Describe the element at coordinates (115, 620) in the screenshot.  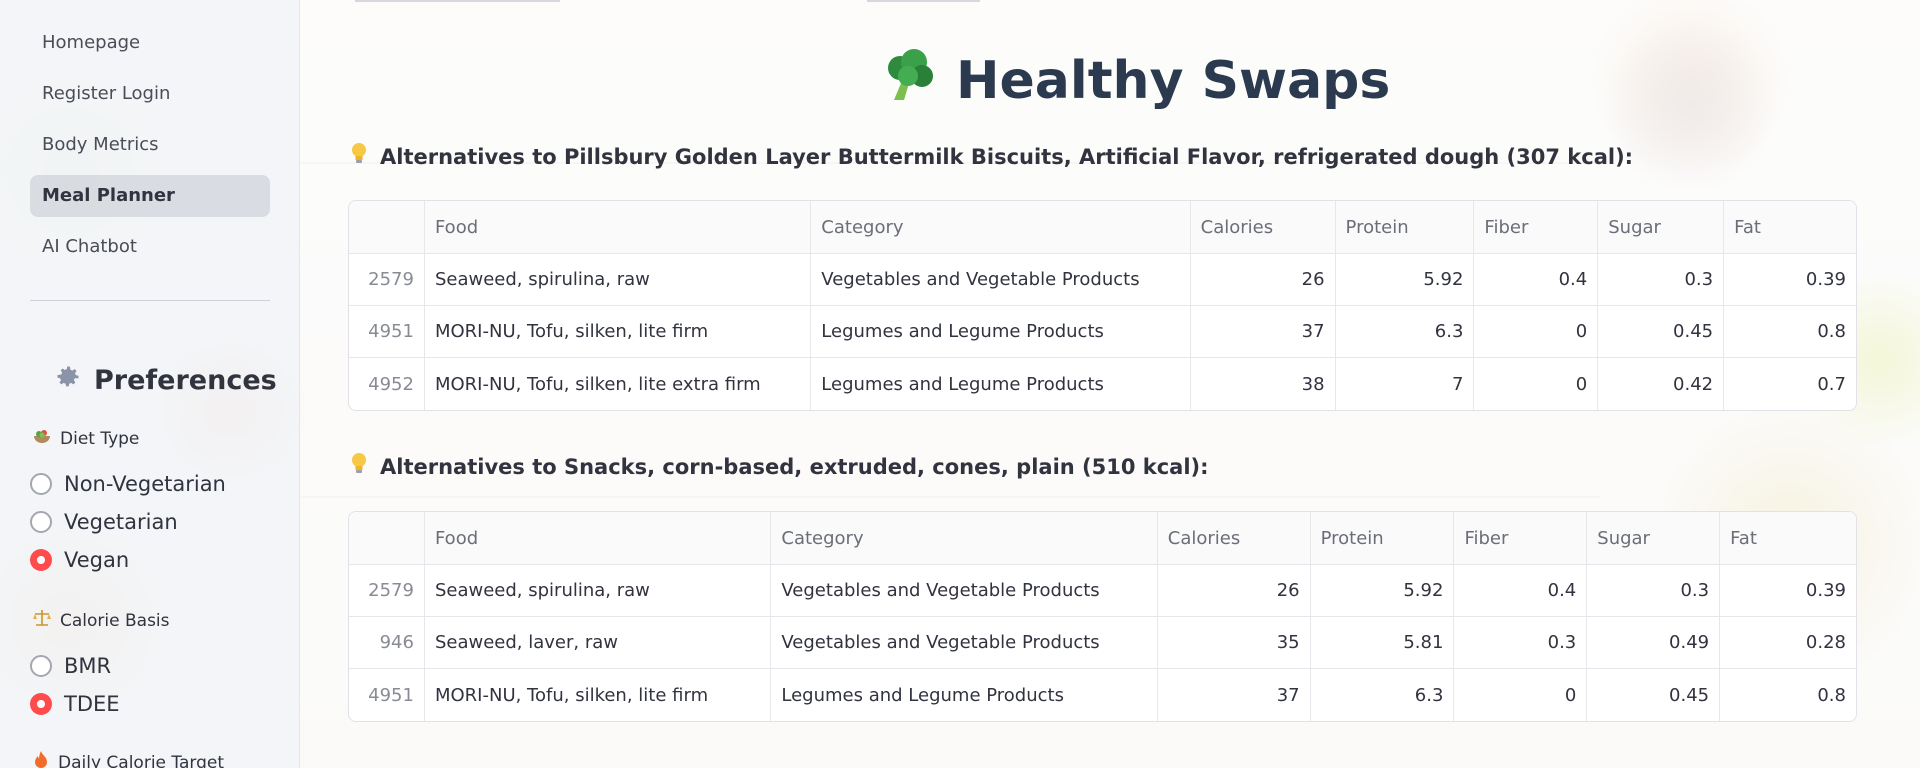
I see `calorie-basis-label: Calorie Basis` at that location.